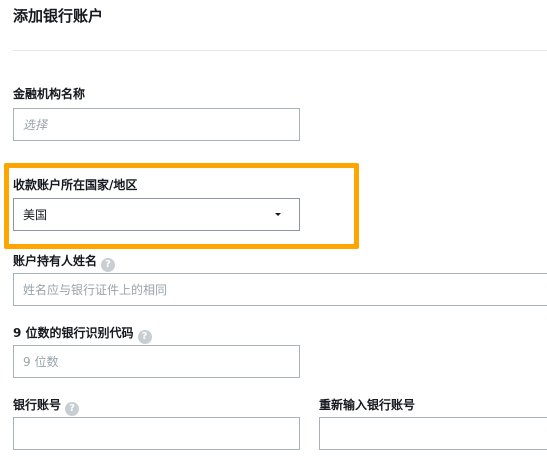  What do you see at coordinates (280, 50) in the screenshot?
I see `header-divider` at bounding box center [280, 50].